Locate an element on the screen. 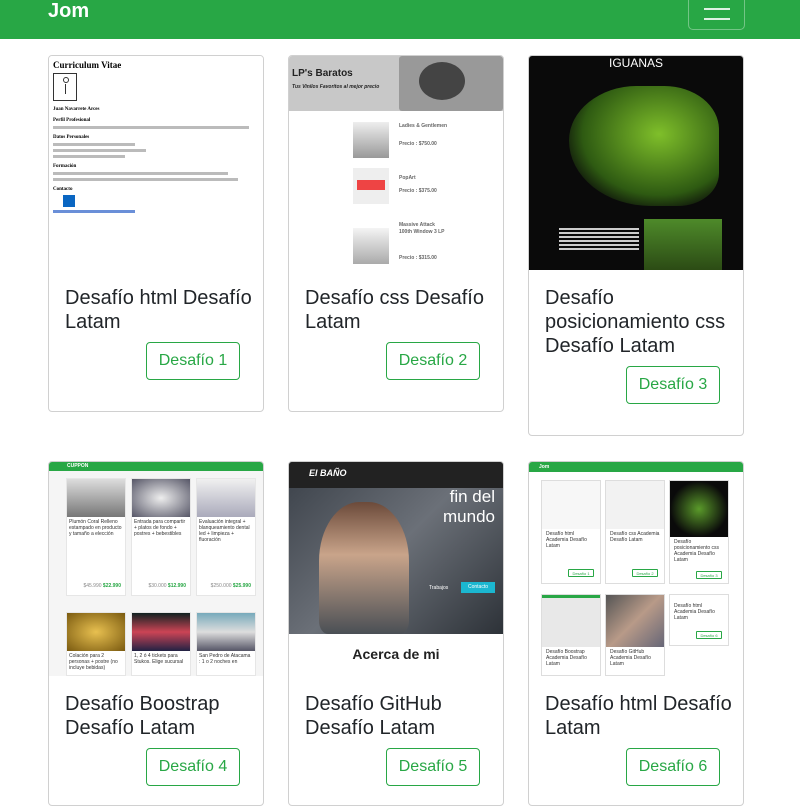 The width and height of the screenshot is (800, 806). thumb-navbar: Jom is located at coordinates (636, 467).